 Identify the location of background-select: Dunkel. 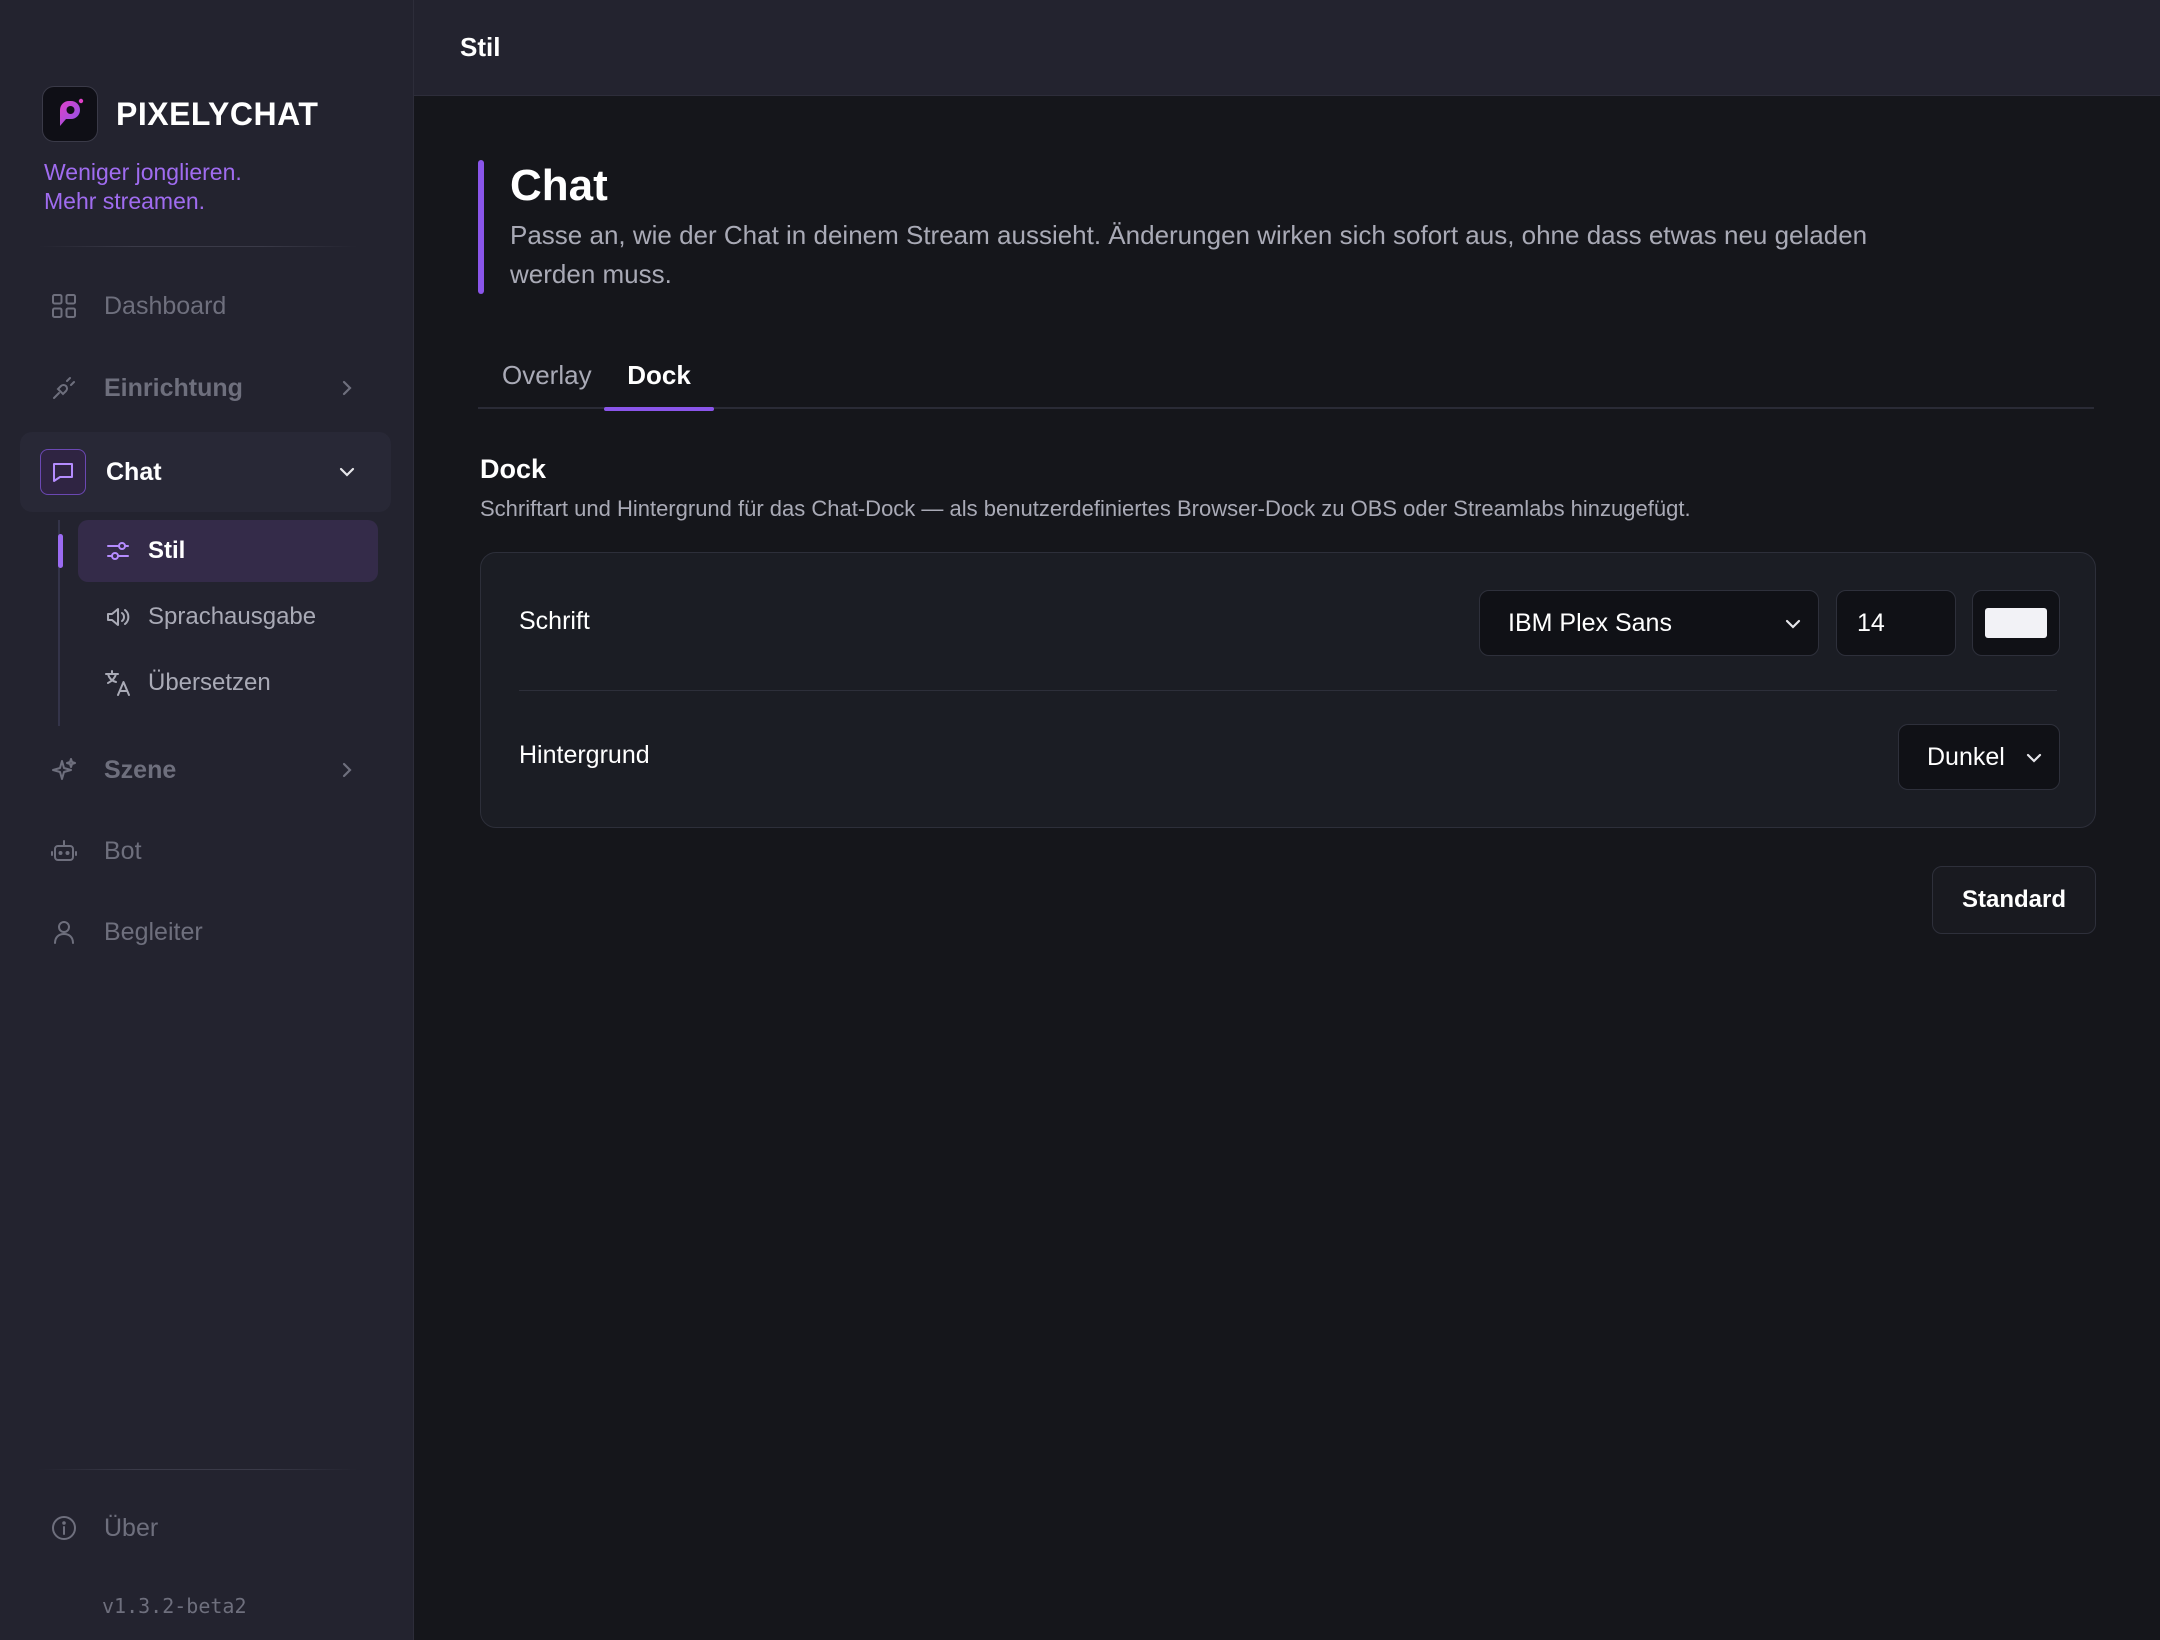
(1979, 757).